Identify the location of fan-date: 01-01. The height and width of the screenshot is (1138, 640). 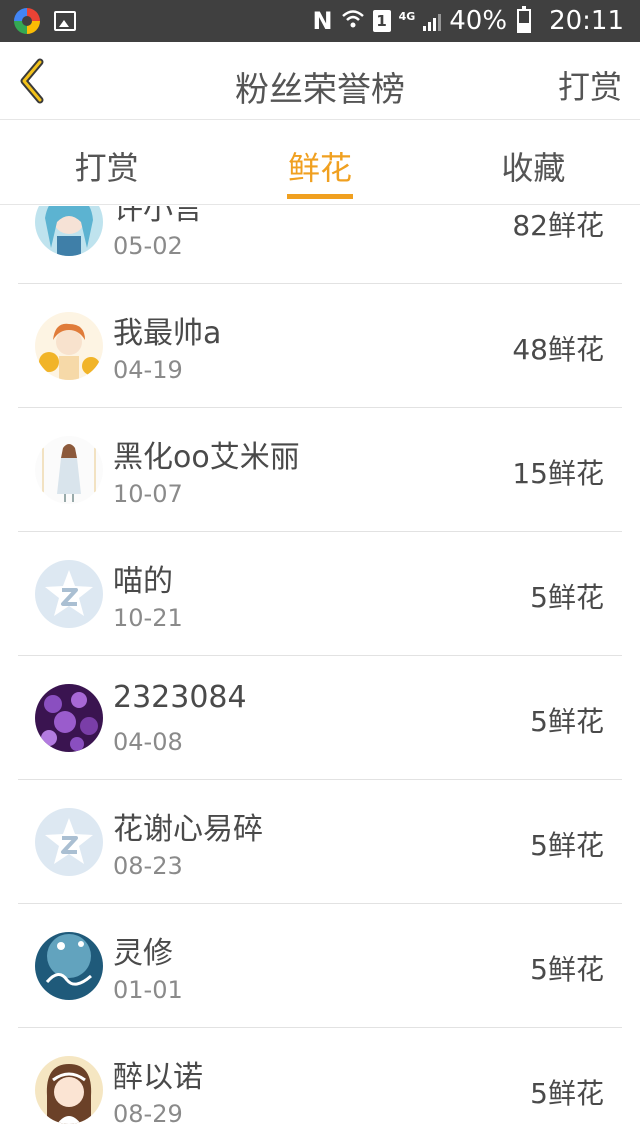
(148, 990).